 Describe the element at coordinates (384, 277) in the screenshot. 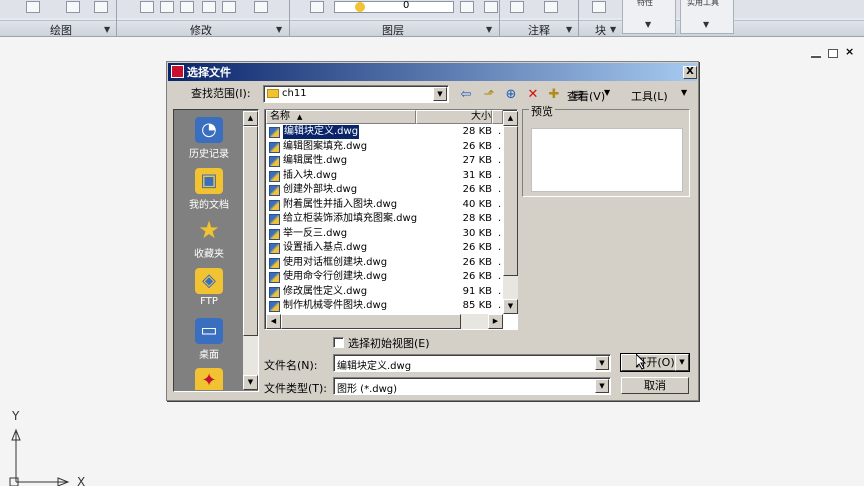

I see `file-row: 使用命令行创建块.dwg 26 KB.` at that location.